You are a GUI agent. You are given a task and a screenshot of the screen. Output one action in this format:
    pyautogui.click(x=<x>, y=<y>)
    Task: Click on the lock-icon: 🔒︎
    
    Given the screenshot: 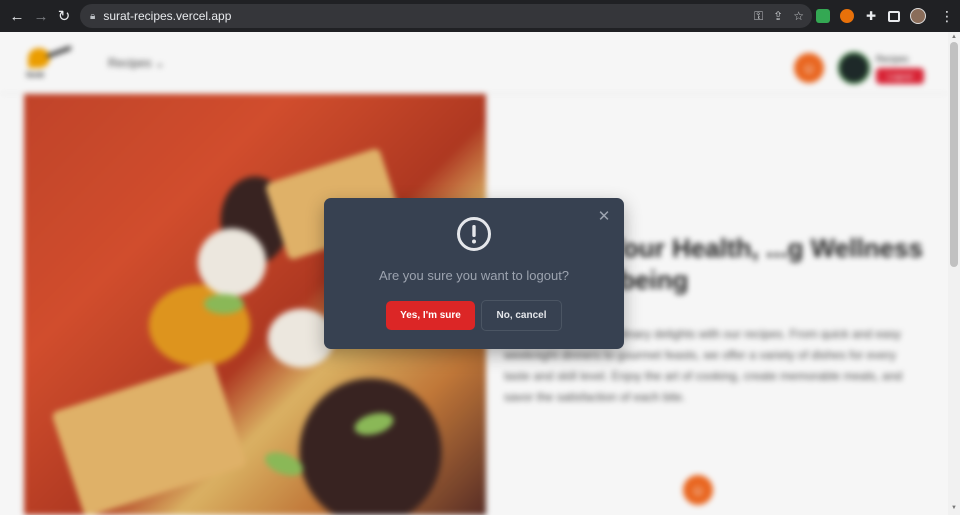 What is the action you would take?
    pyautogui.click(x=92, y=16)
    